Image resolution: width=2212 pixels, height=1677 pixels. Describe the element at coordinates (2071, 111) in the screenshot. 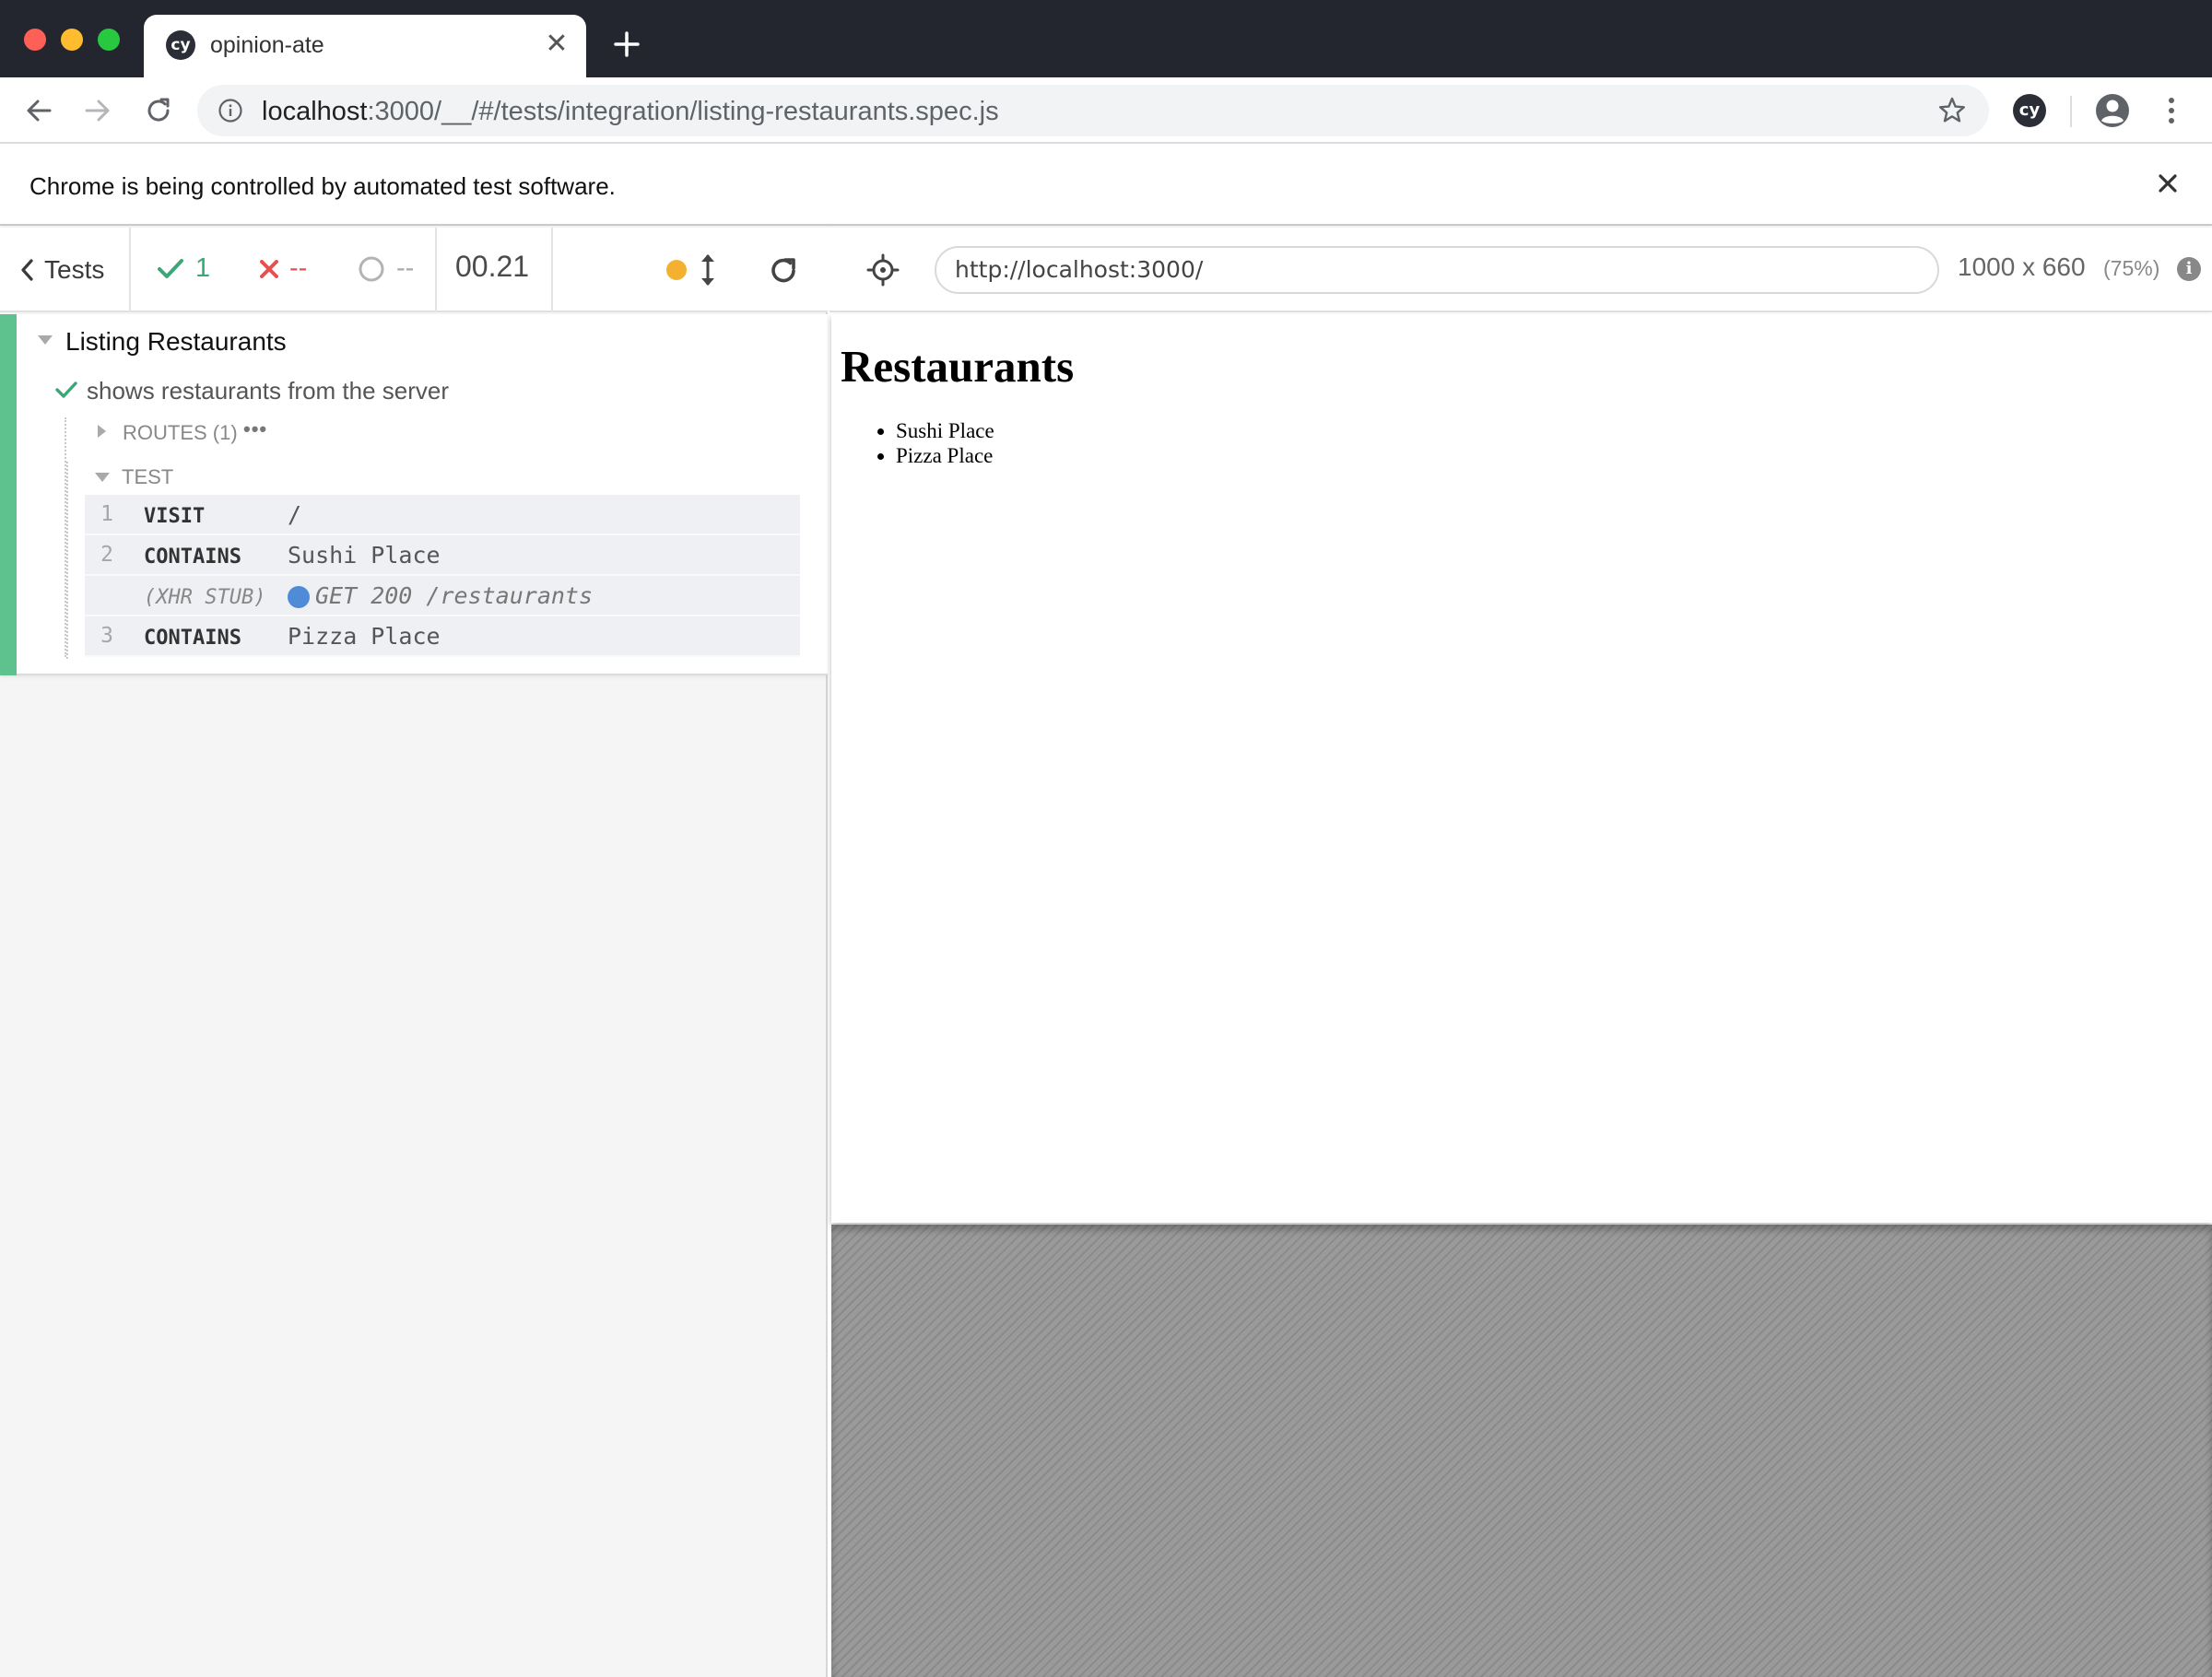

I see `toolbar-separator` at that location.